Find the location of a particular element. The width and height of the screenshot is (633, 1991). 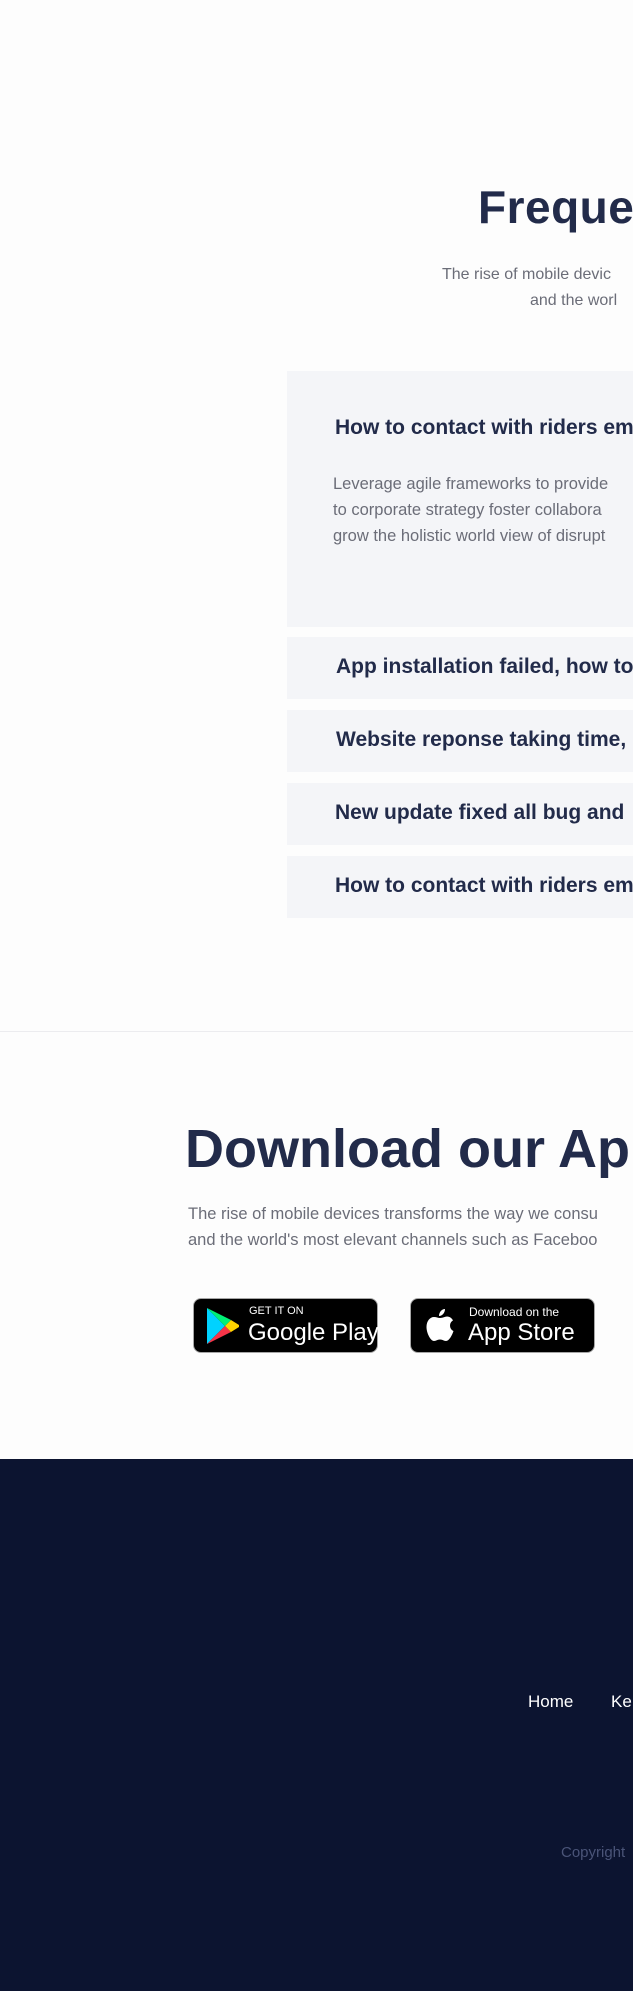

faq-answer-line: to corporate strategy foster collabora is located at coordinates (467, 510).